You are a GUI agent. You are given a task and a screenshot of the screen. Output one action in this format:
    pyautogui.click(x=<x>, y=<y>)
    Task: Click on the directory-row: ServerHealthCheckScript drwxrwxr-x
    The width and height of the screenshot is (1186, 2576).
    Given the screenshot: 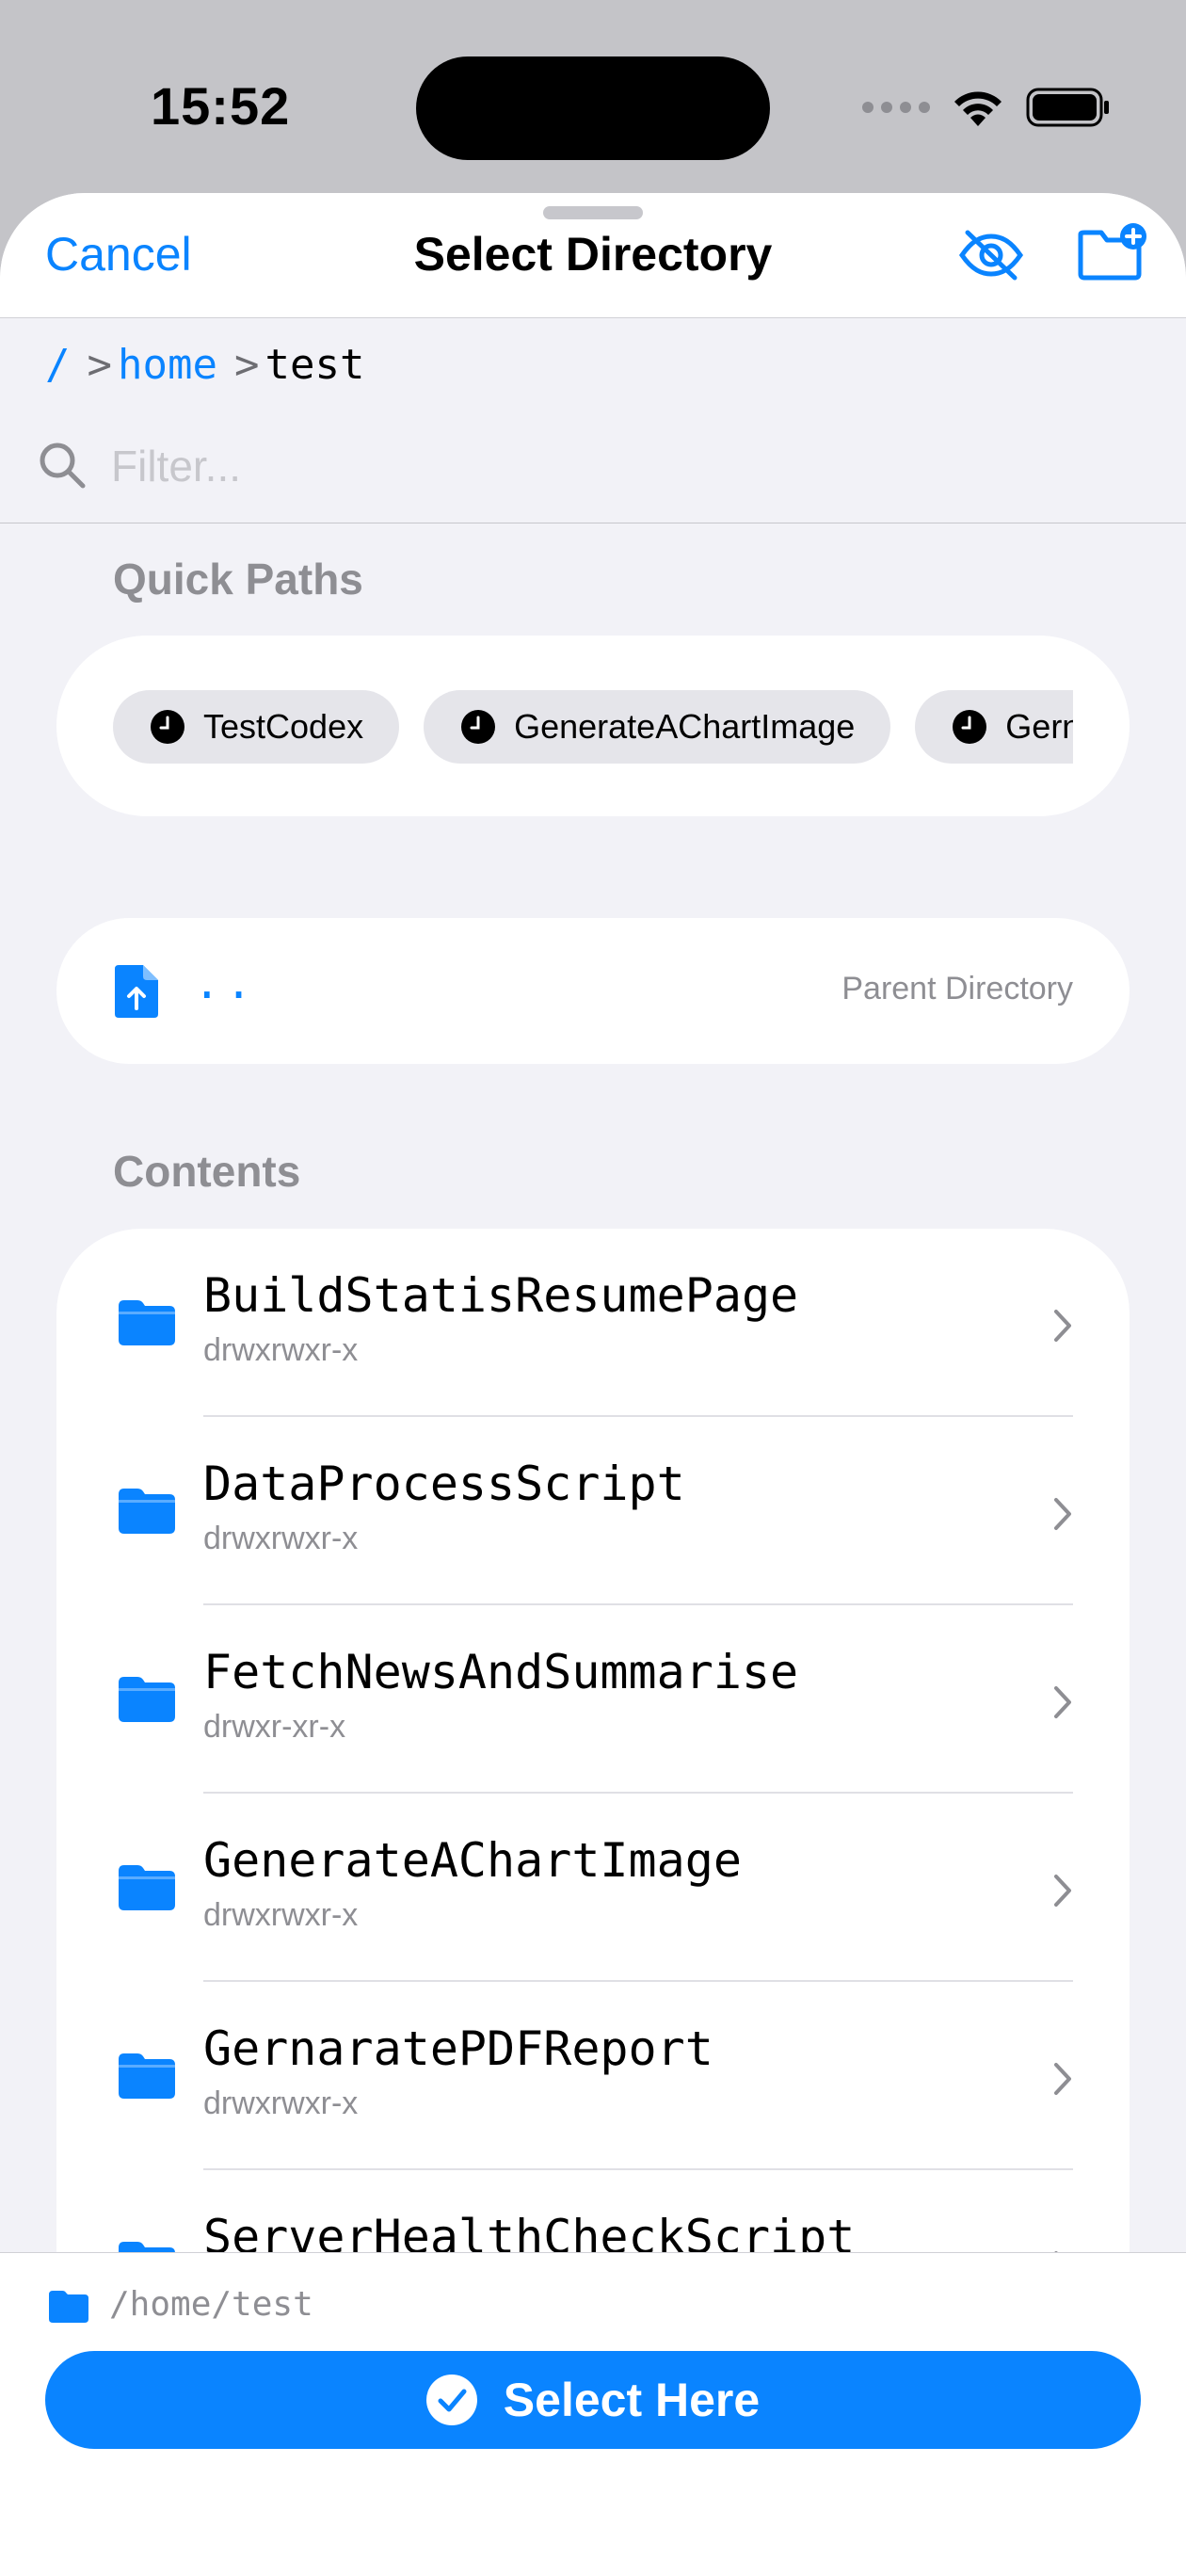 What is the action you would take?
    pyautogui.click(x=593, y=2217)
    